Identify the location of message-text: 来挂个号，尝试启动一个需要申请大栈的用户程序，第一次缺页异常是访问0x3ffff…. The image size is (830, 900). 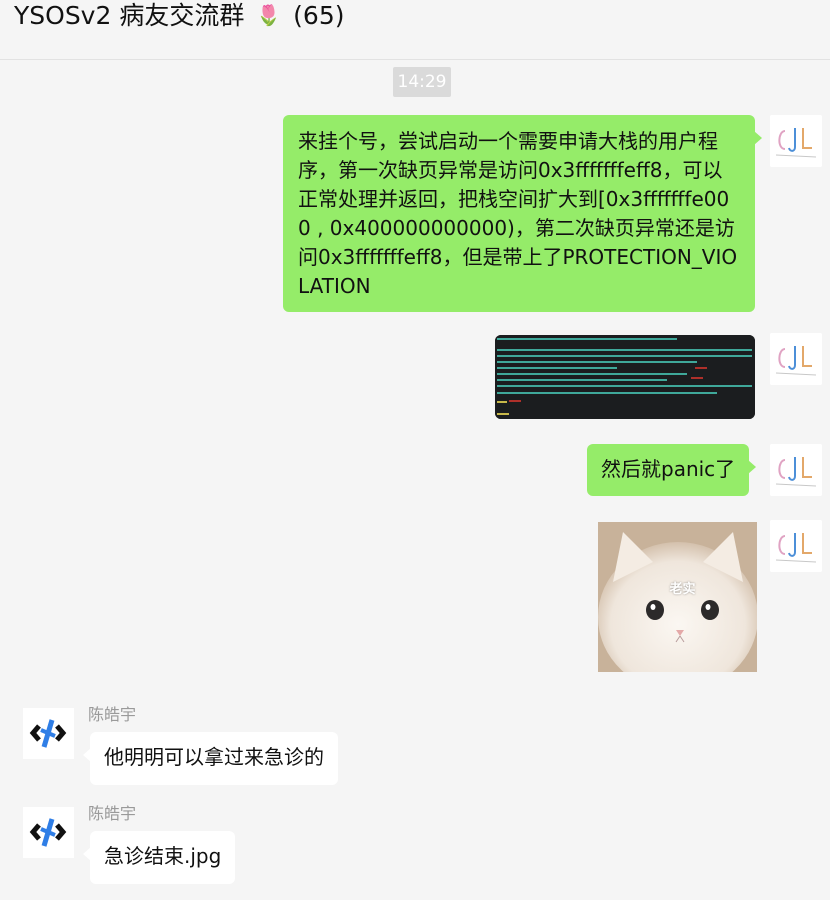
(518, 213).